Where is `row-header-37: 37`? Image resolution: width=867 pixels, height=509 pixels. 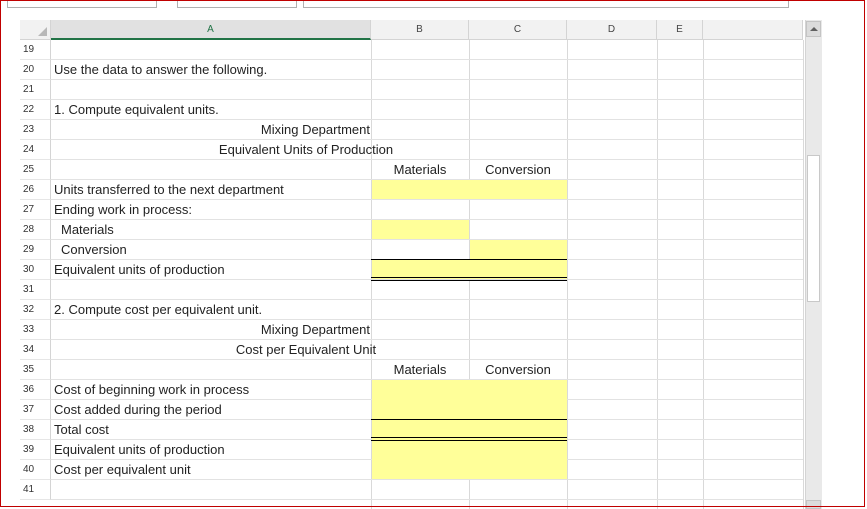 row-header-37: 37 is located at coordinates (35, 410).